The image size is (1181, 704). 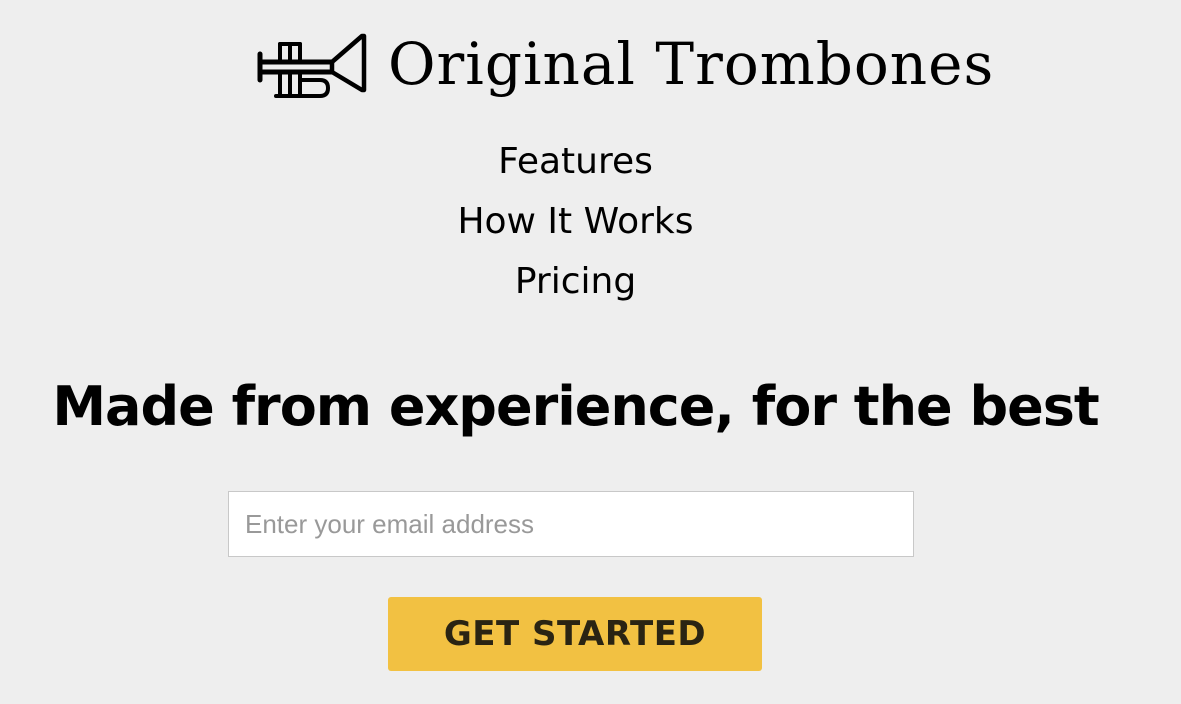 I want to click on brand-name: Original Trombones, so click(x=691, y=64).